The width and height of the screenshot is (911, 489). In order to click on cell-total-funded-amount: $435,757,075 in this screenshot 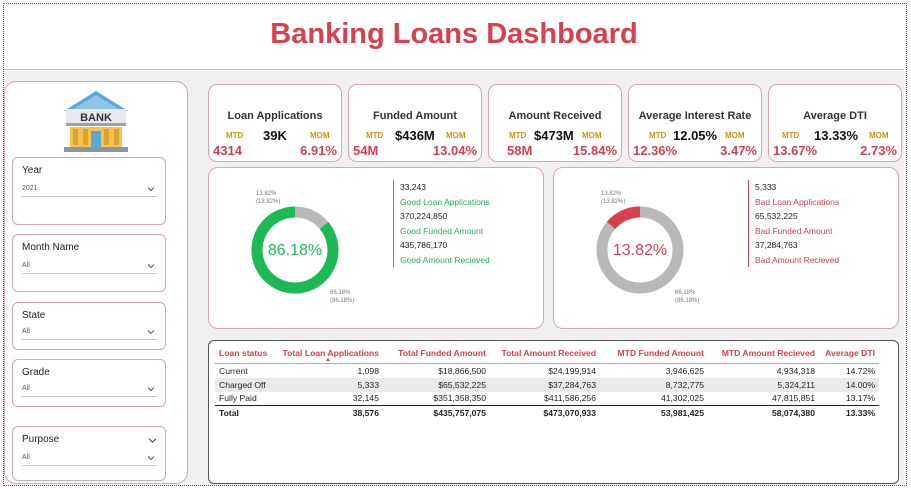, I will do `click(436, 412)`.